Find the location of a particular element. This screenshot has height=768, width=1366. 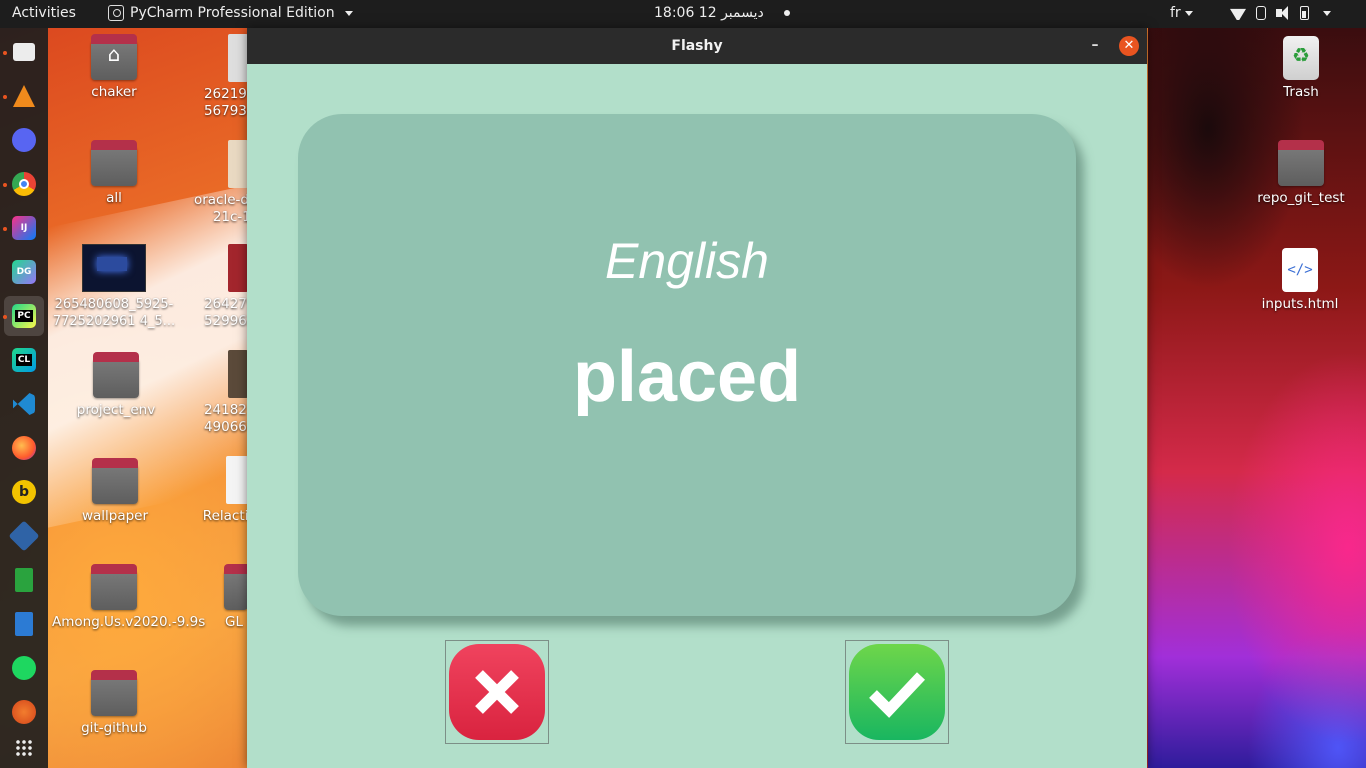

dock-virtualbox is located at coordinates (24, 536).